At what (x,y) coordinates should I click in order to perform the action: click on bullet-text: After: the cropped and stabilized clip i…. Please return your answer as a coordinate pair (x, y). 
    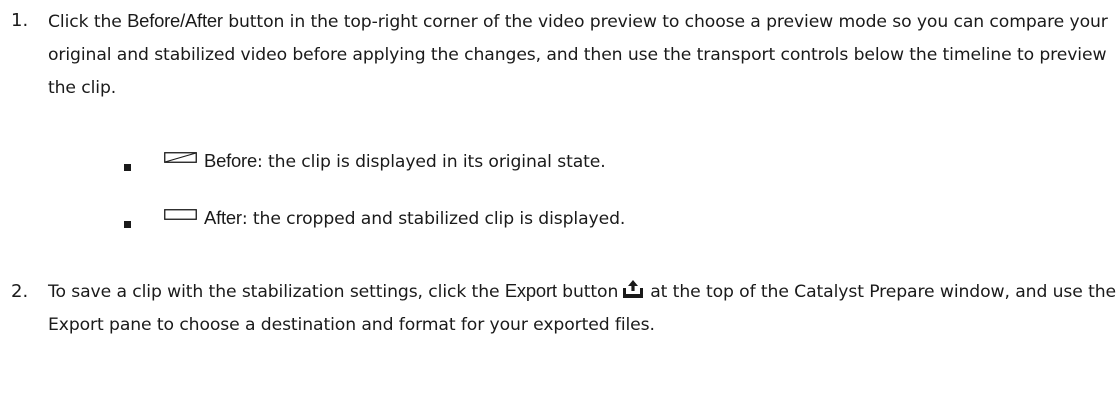
    Looking at the image, I should click on (414, 218).